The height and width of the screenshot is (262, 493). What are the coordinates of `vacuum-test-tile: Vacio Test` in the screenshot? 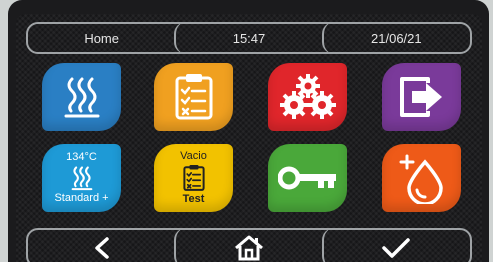 It's located at (193, 178).